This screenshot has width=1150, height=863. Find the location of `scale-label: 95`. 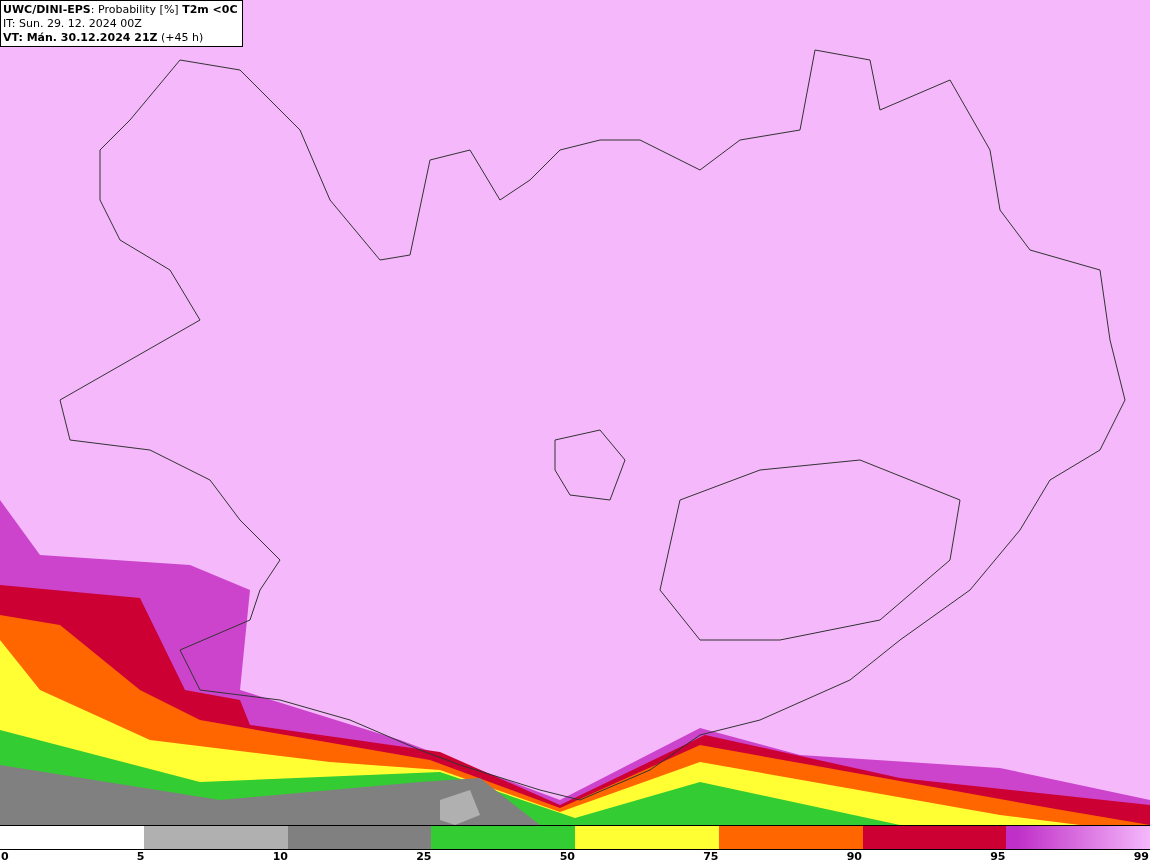

scale-label: 95 is located at coordinates (998, 856).